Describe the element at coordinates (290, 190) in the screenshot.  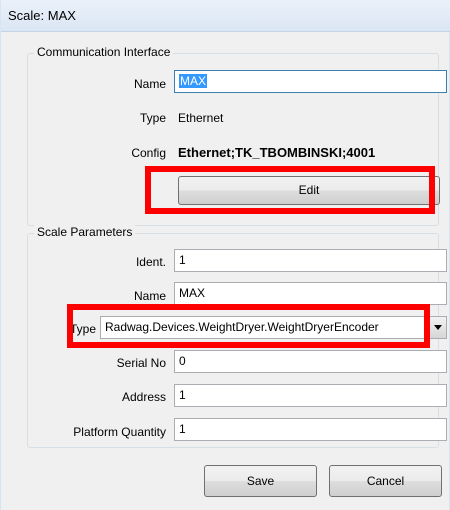
I see `edit-button-highlight` at that location.